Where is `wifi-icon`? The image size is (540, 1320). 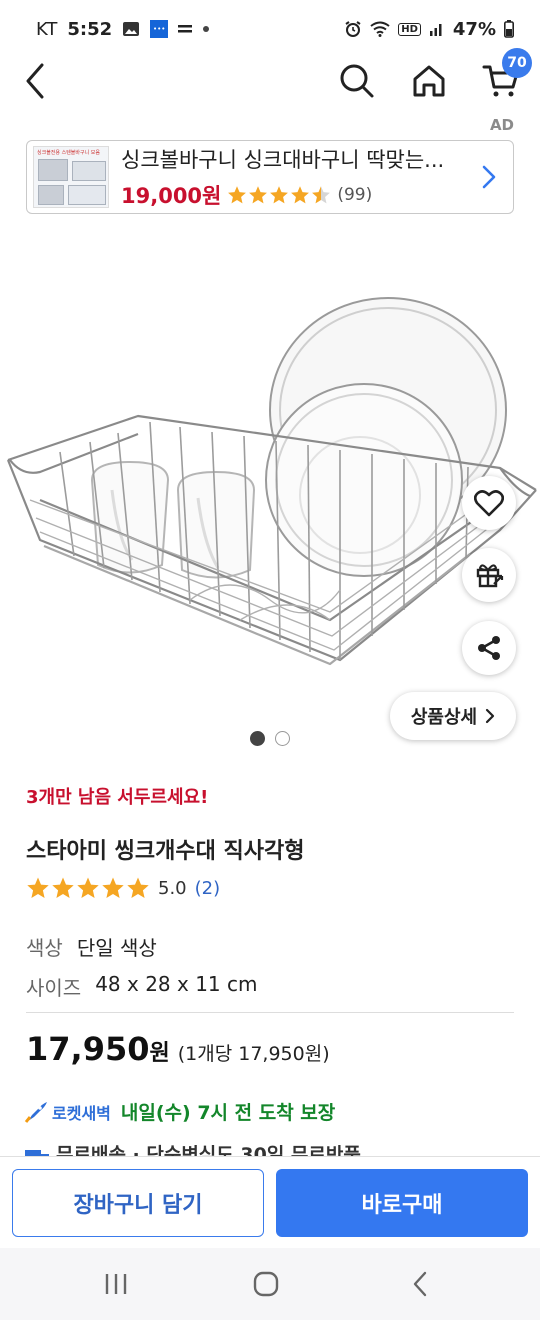 wifi-icon is located at coordinates (380, 29).